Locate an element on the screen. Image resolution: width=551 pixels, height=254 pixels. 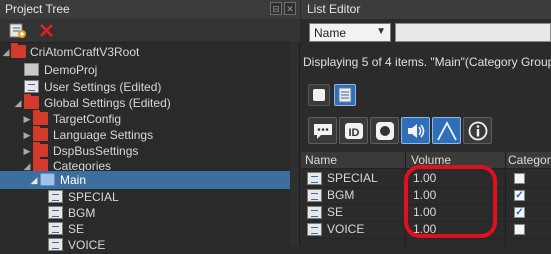
tree-item-root: ◢ CriAtomCraftV3Root is located at coordinates (149, 52).